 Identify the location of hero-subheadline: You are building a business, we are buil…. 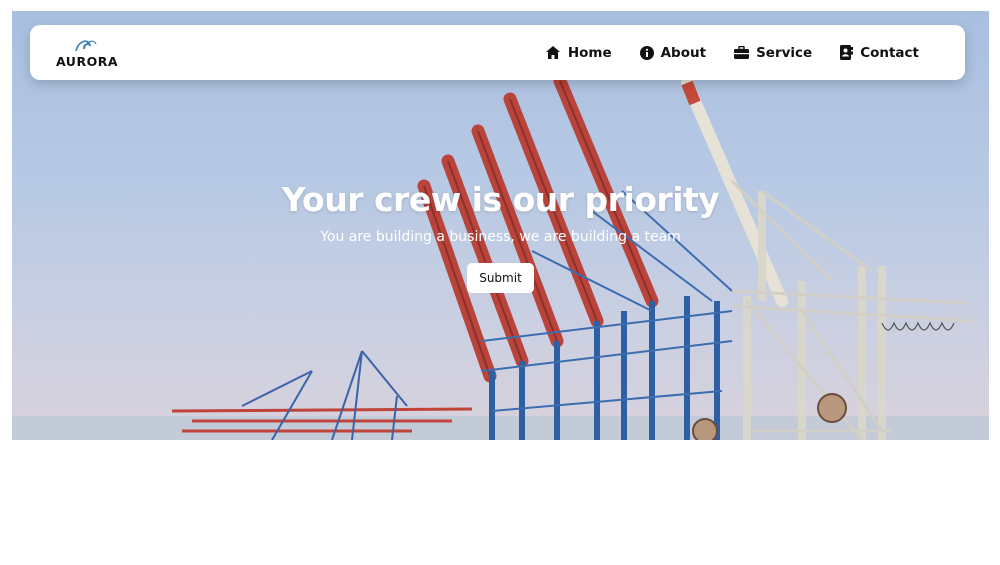
(500, 237).